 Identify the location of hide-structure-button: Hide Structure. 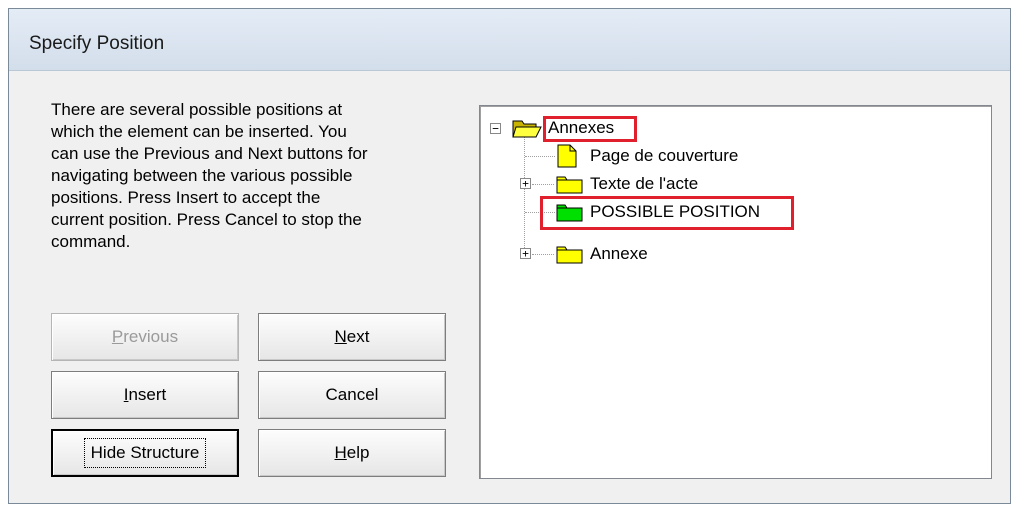
(145, 453).